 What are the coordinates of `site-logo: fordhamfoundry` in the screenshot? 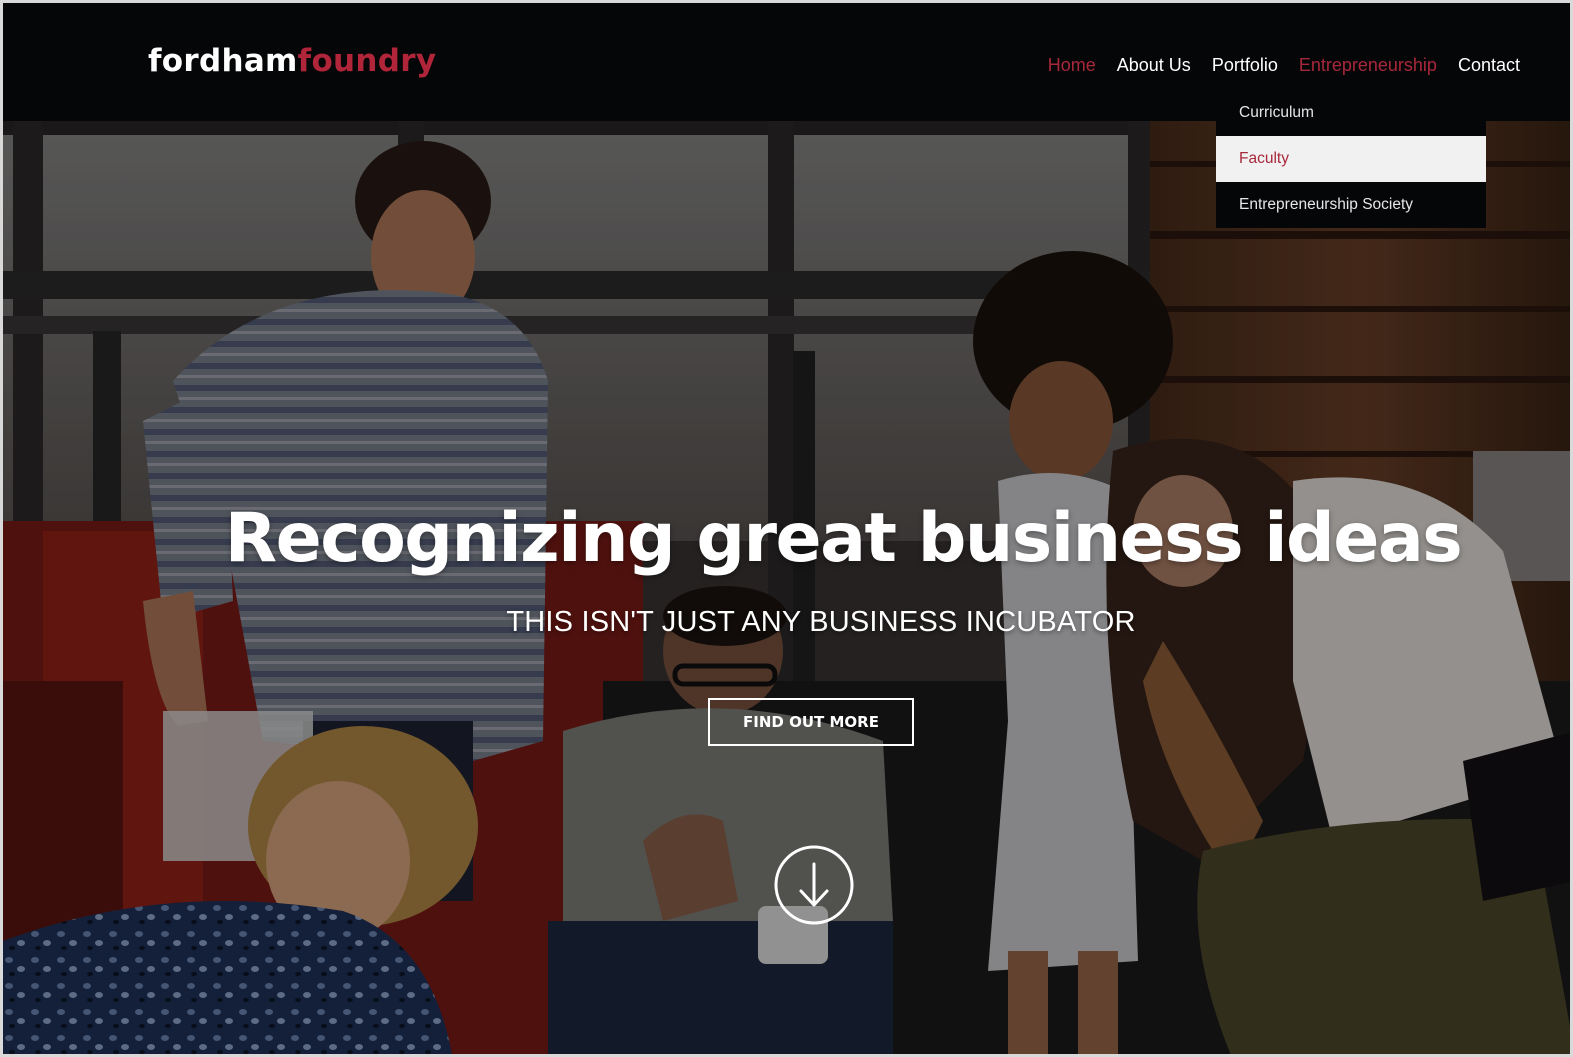 It's located at (292, 61).